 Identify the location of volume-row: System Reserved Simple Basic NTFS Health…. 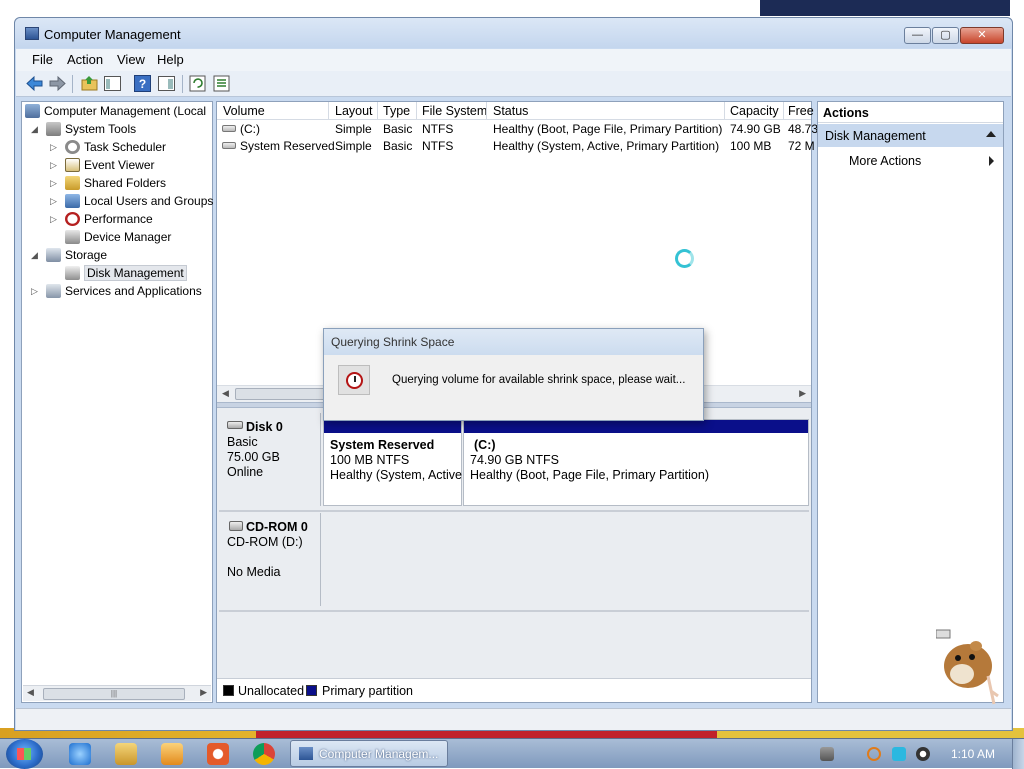
(516, 146).